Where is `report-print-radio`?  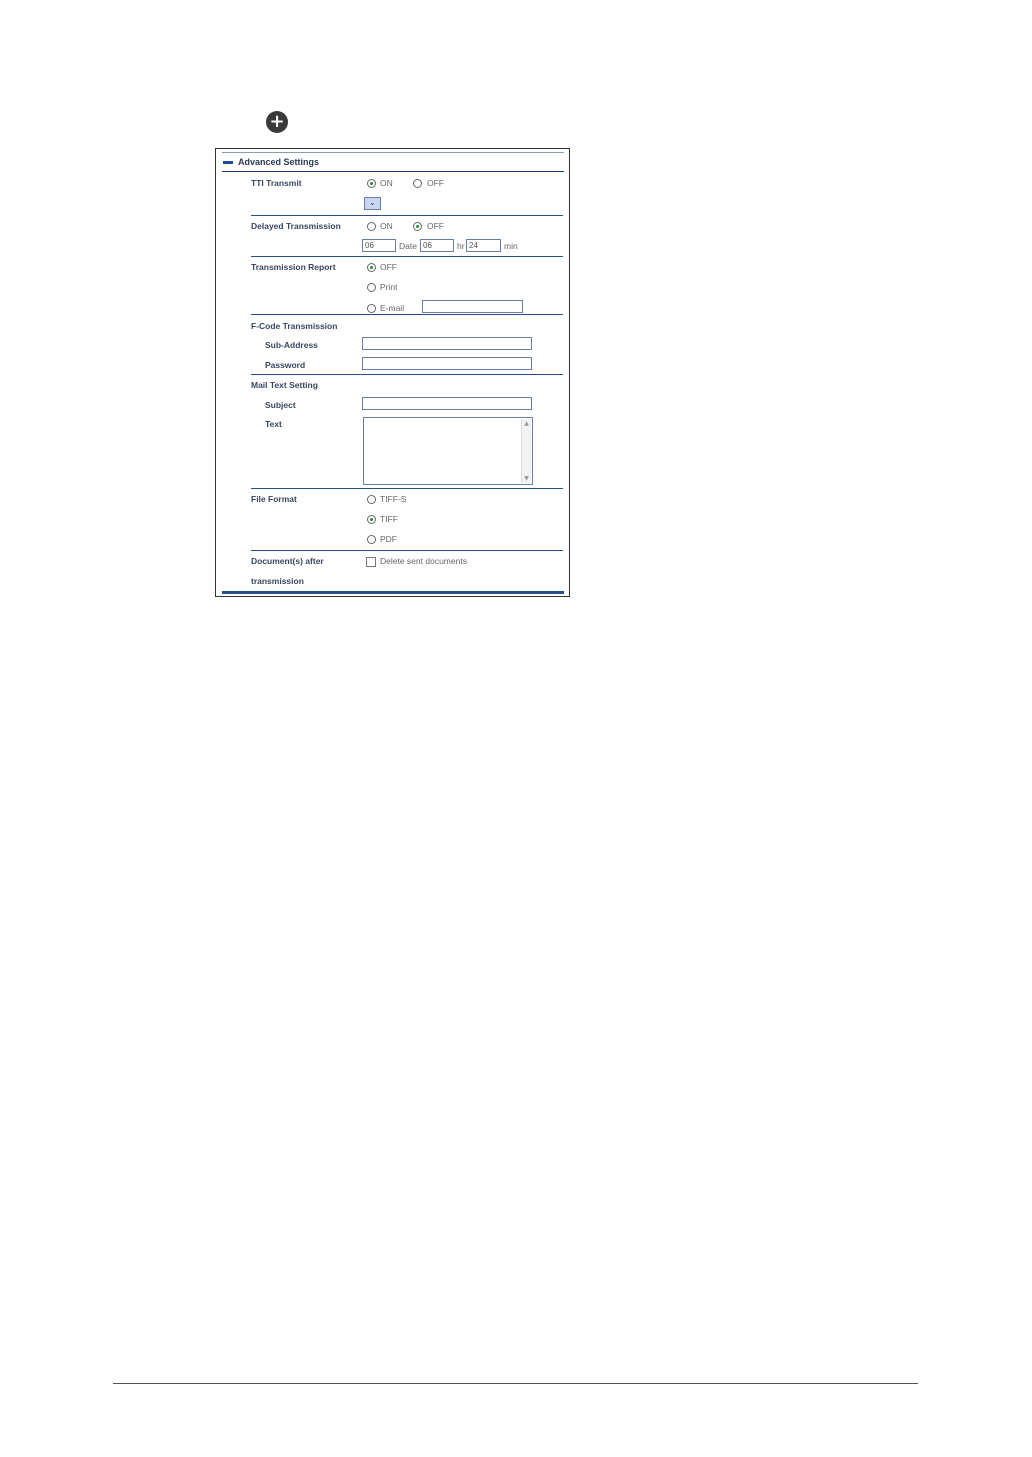
report-print-radio is located at coordinates (371, 287).